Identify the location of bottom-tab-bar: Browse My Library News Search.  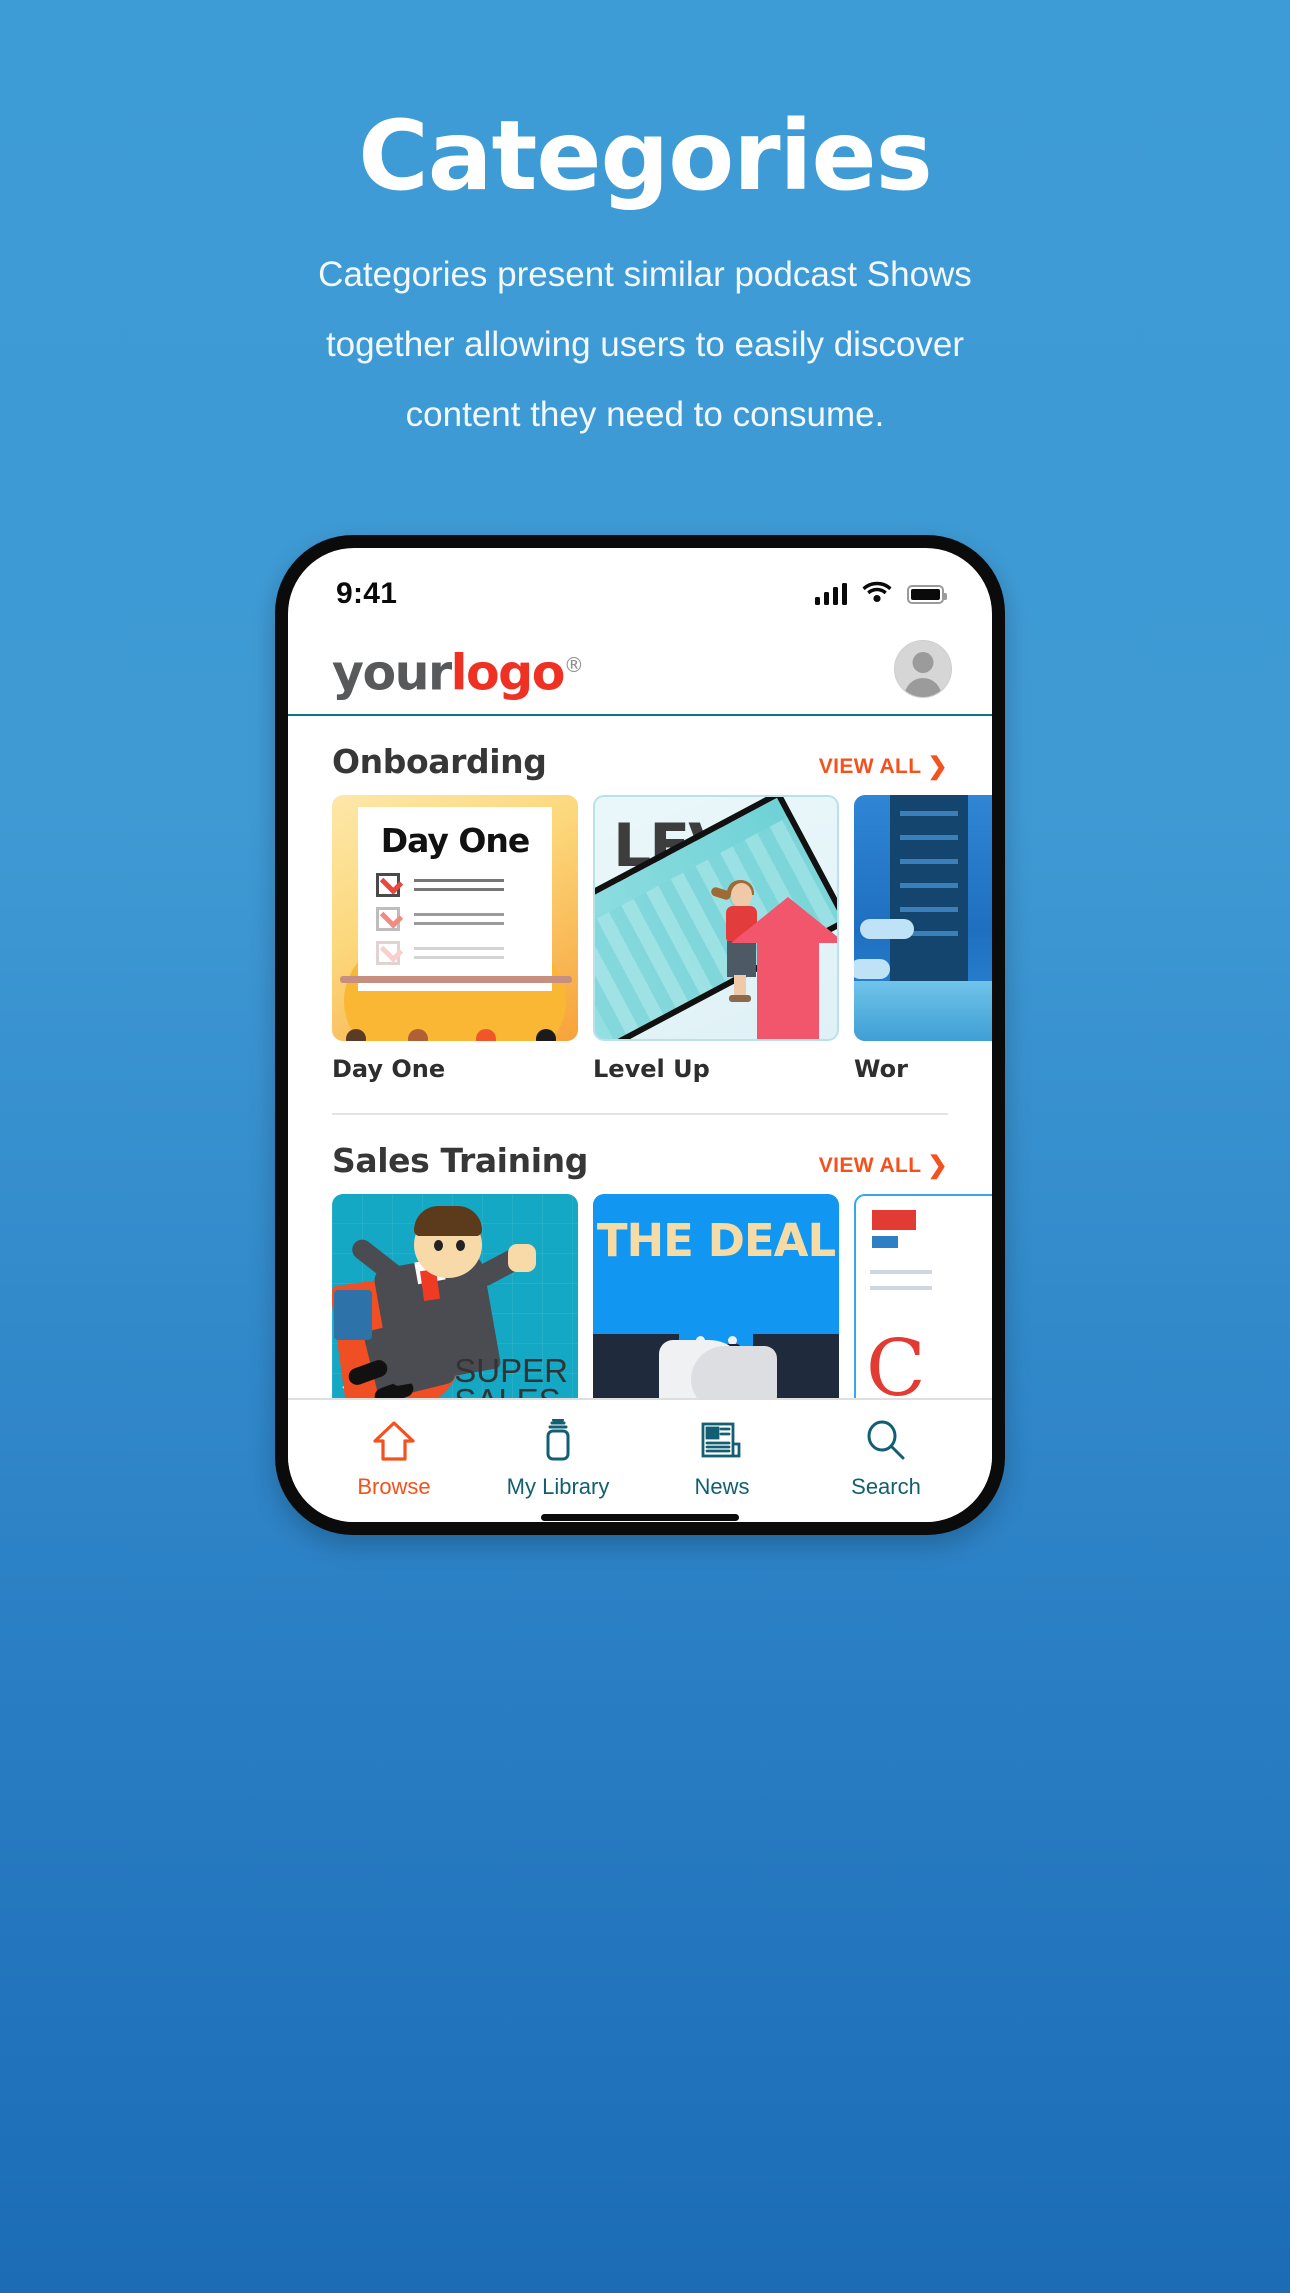
(640, 1460).